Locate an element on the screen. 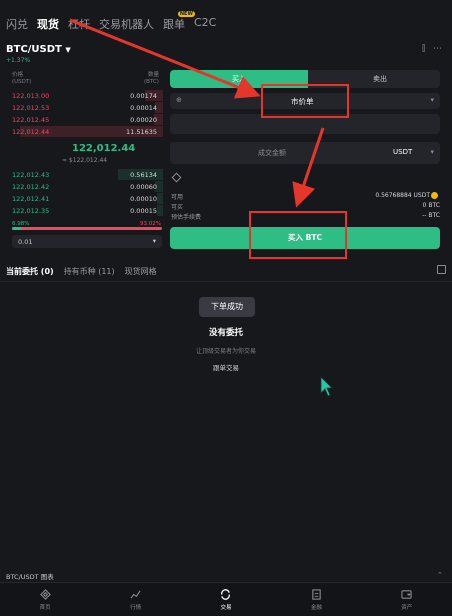 This screenshot has width=452, height=616. bid-qty: 0.00010 is located at coordinates (143, 199).